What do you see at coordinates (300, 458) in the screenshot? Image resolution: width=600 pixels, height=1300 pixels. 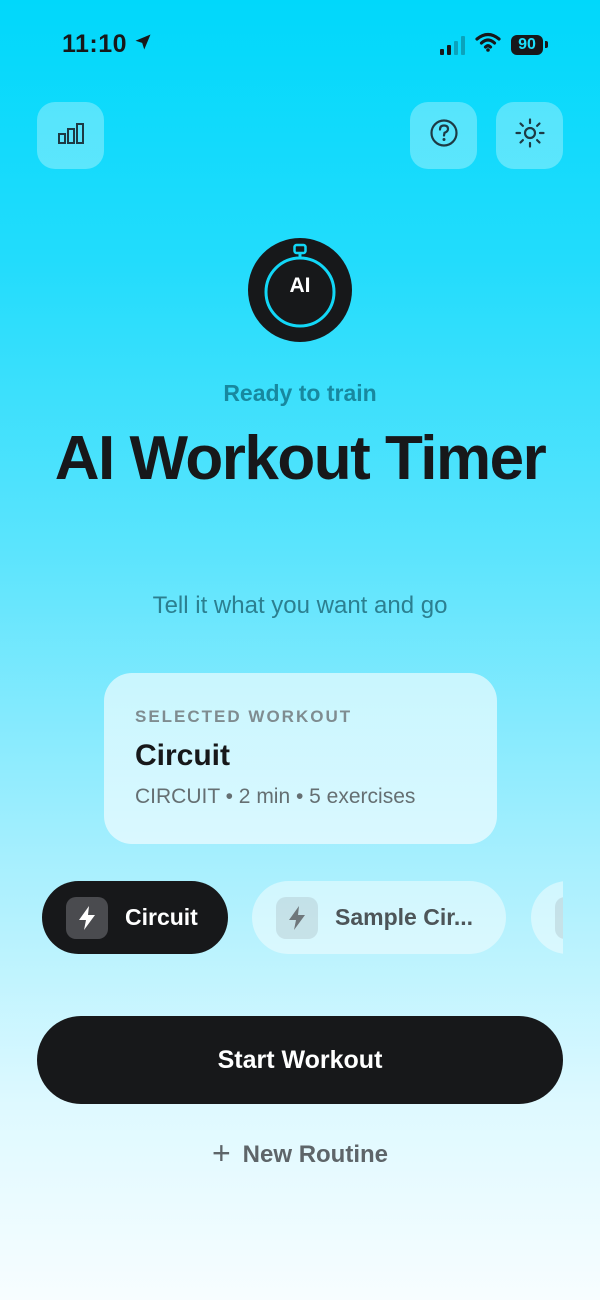 I see `page-title: AI Workout Timer` at bounding box center [300, 458].